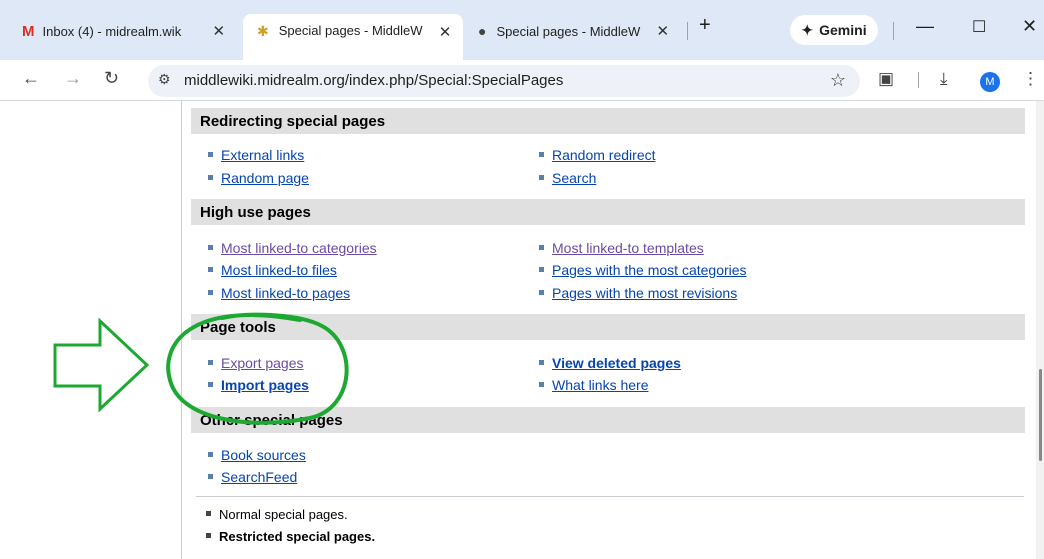 This screenshot has width=1044, height=559. Describe the element at coordinates (925, 26) in the screenshot. I see `minimize-button: —` at that location.